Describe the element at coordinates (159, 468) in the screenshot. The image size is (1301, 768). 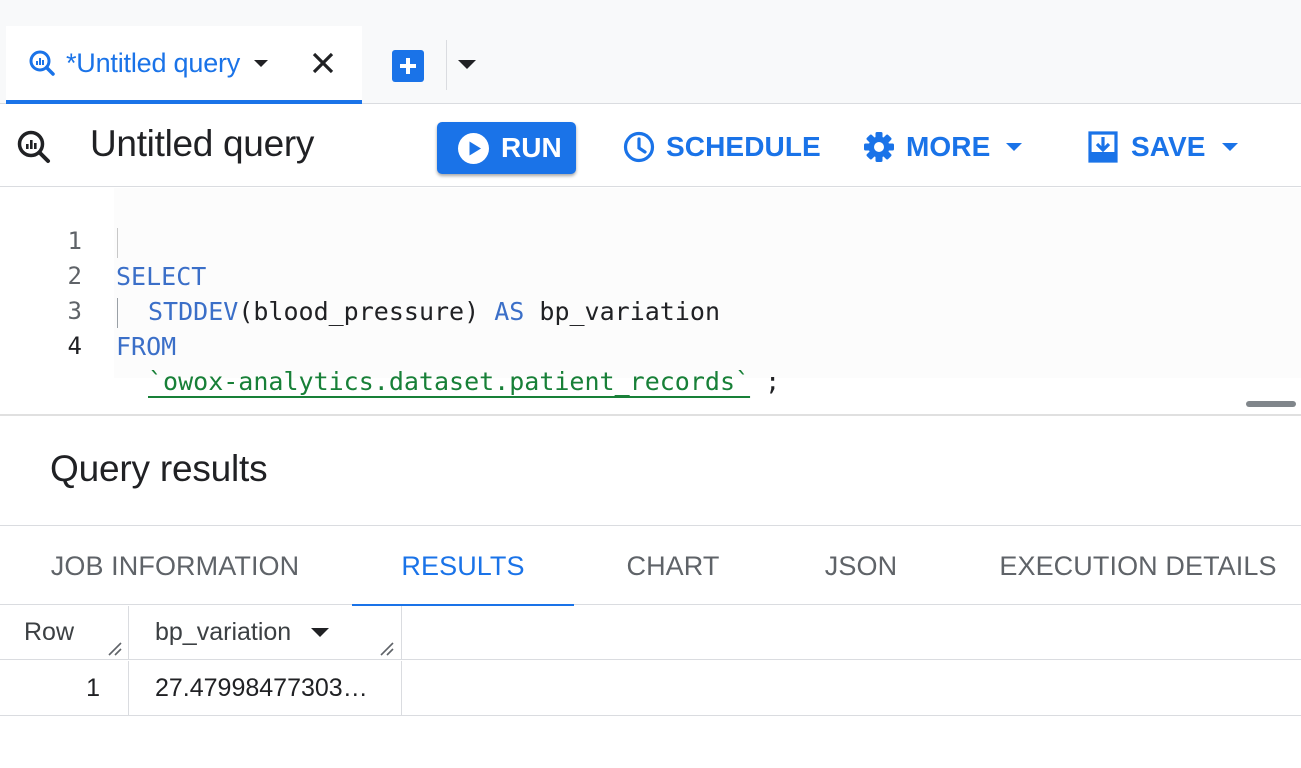
I see `results-title: Query results` at that location.